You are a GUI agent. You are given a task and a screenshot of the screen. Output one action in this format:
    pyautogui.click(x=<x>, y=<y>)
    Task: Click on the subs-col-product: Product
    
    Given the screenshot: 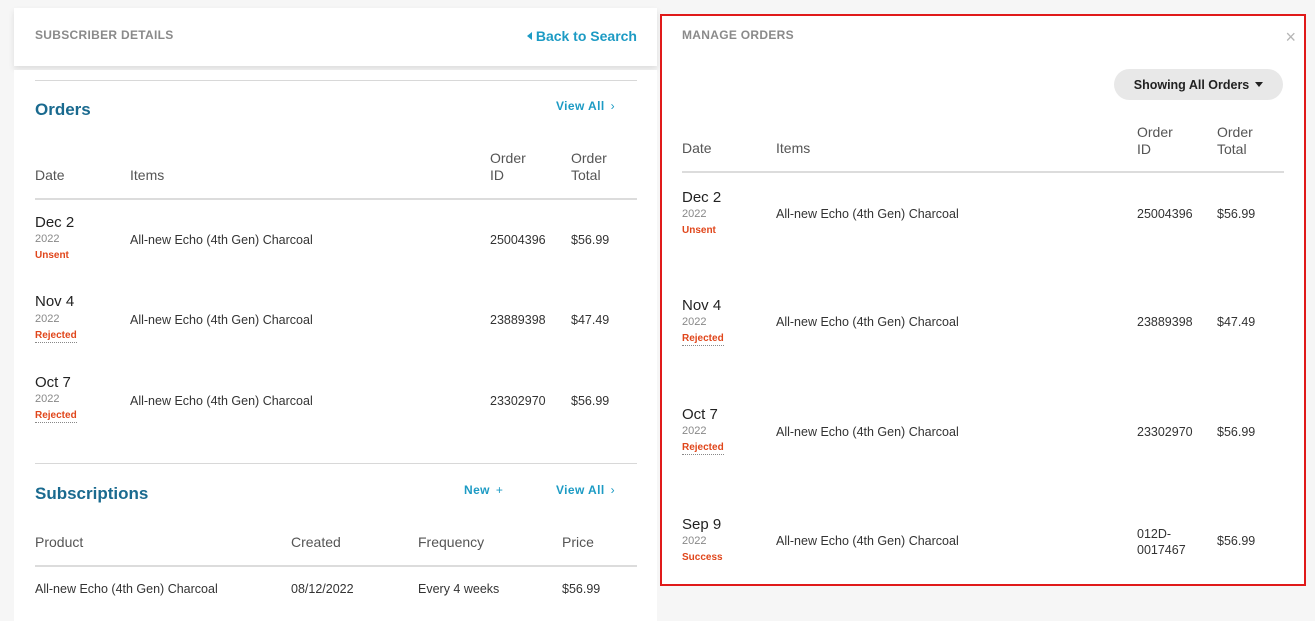 What is the action you would take?
    pyautogui.click(x=59, y=542)
    